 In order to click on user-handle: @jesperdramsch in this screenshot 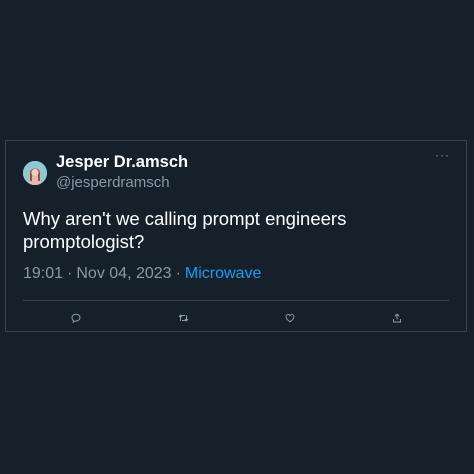, I will do `click(113, 182)`.